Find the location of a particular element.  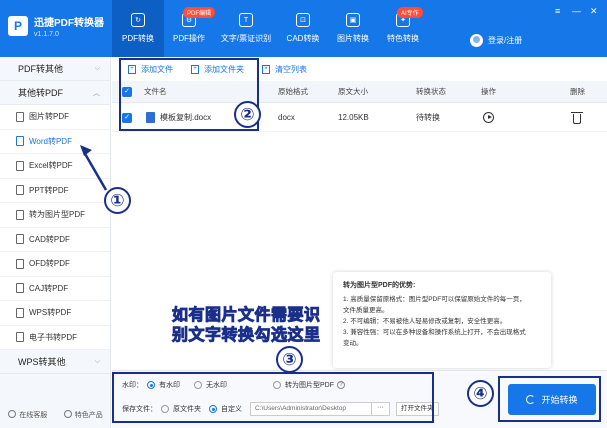

chevron-down-icon: ⌵ is located at coordinates (97, 361).